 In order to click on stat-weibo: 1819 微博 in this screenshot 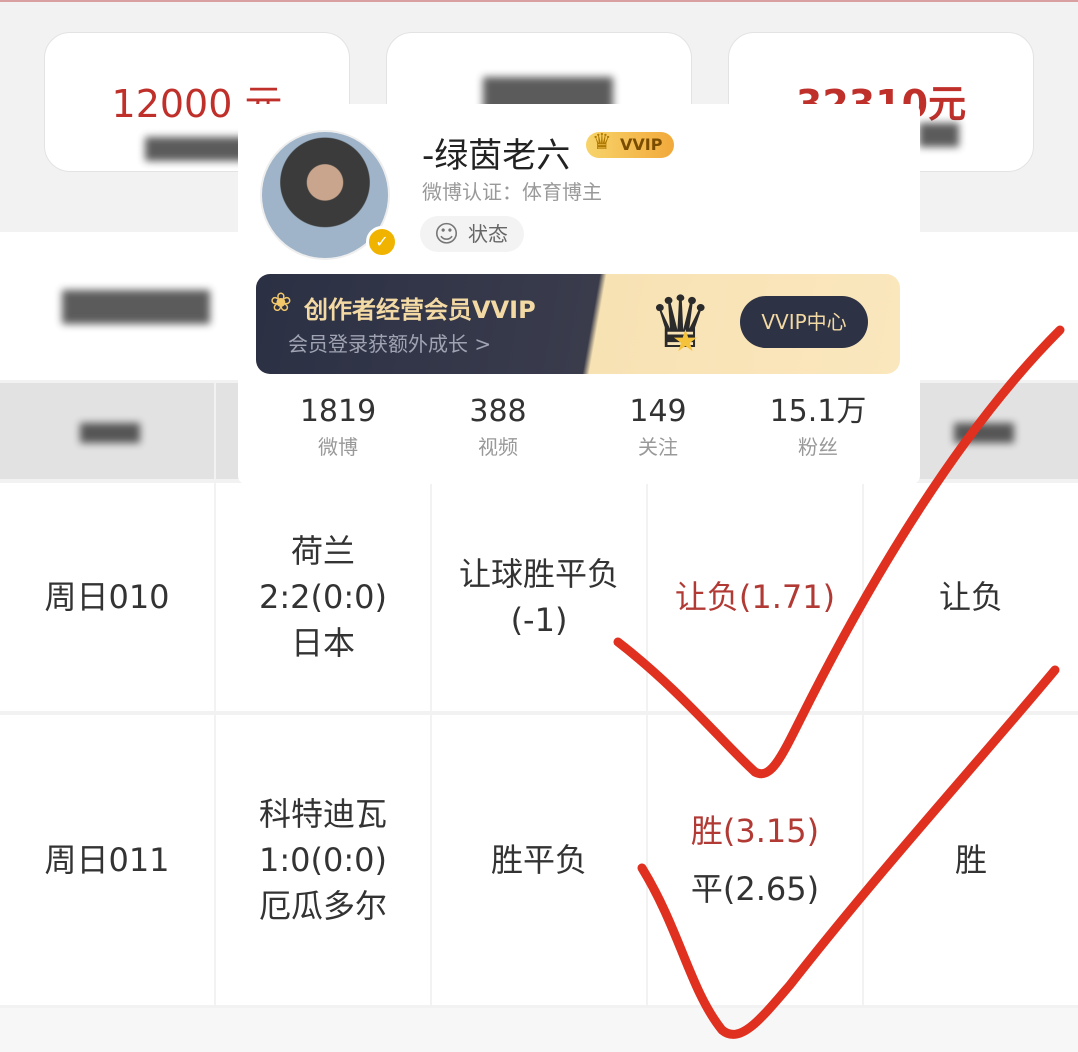, I will do `click(338, 429)`.